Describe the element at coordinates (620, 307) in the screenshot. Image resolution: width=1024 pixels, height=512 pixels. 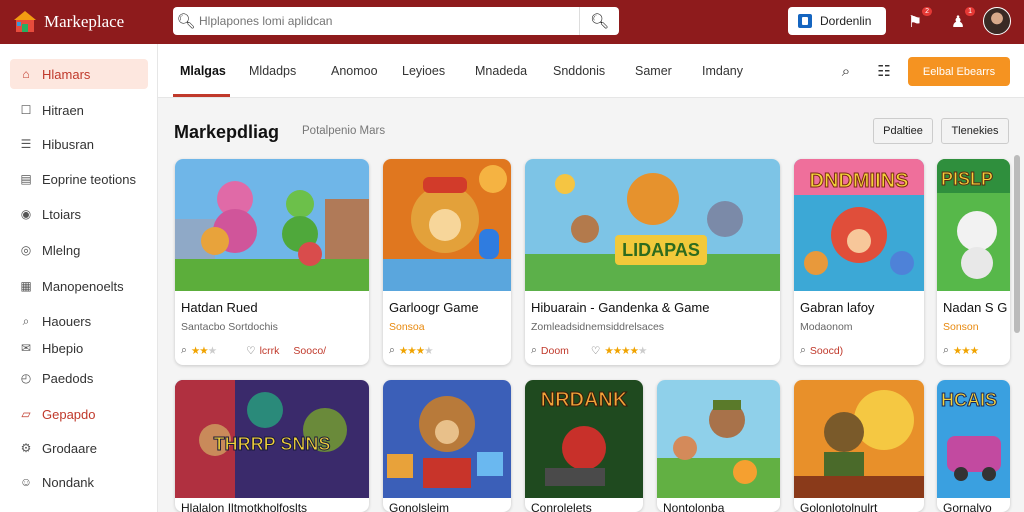
I see `card-title: Hibuarain - Gandenka & Game` at that location.